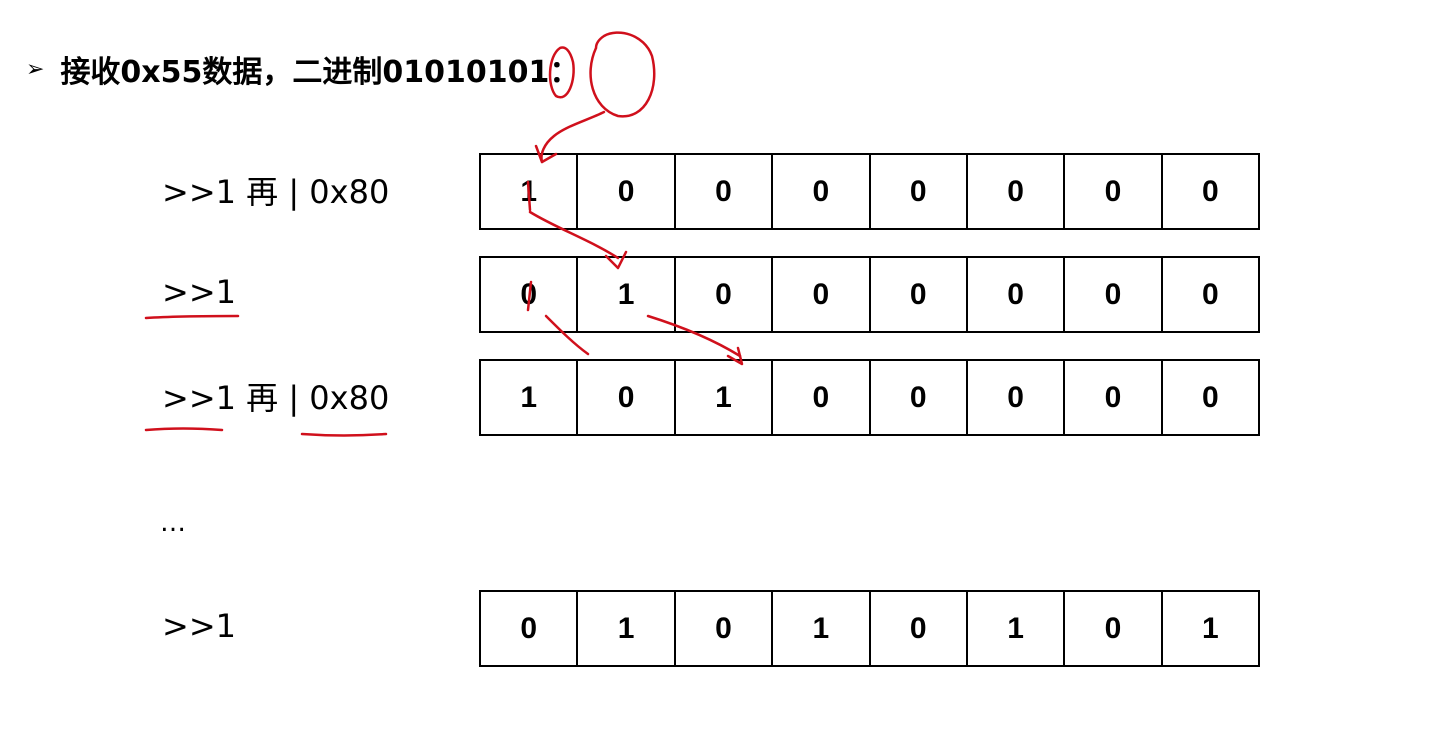  What do you see at coordinates (1114, 628) in the screenshot?
I see `final-bit-1: 0` at bounding box center [1114, 628].